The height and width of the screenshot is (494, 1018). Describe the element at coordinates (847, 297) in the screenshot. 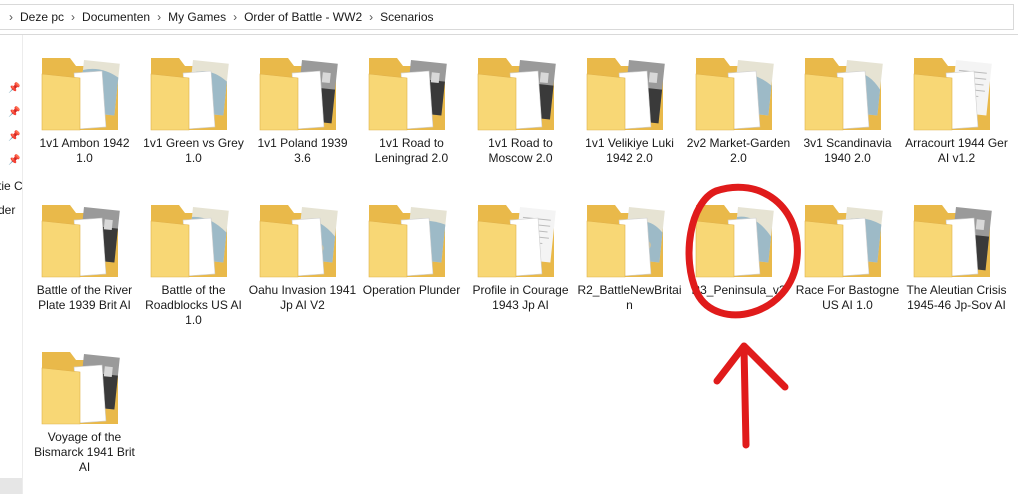

I see `folder-label: Race For Bastogne US AI 1.0` at that location.